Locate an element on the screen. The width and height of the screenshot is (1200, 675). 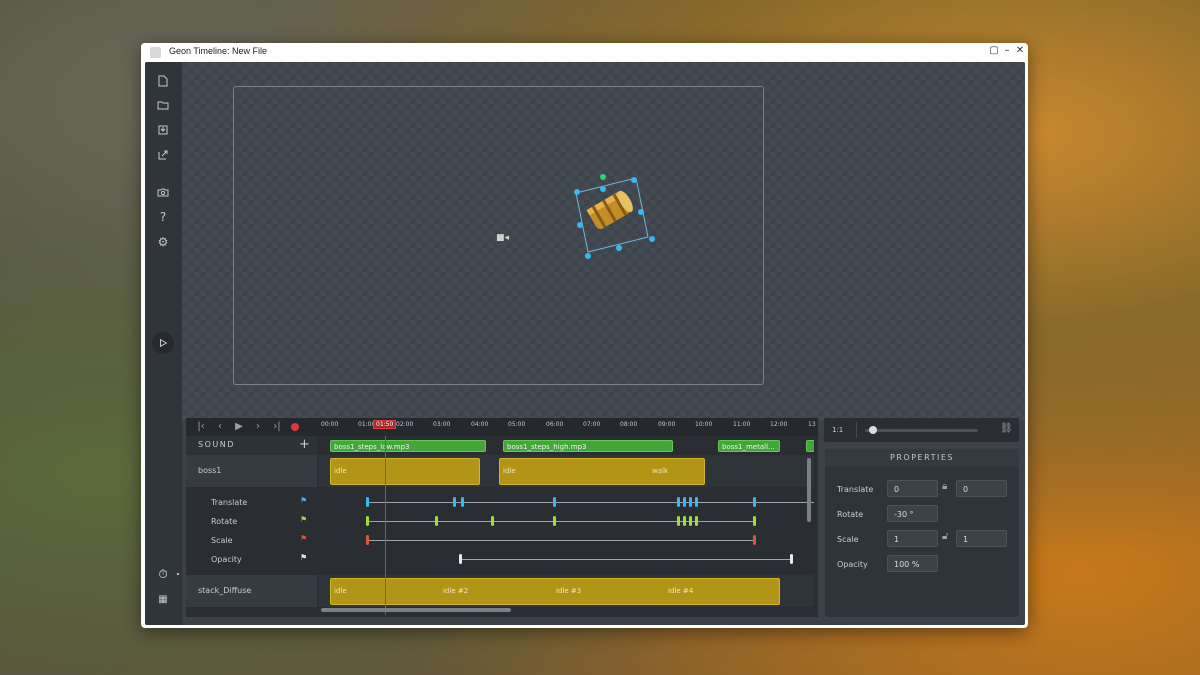
zoom-slider-thumb is located at coordinates (872, 430).